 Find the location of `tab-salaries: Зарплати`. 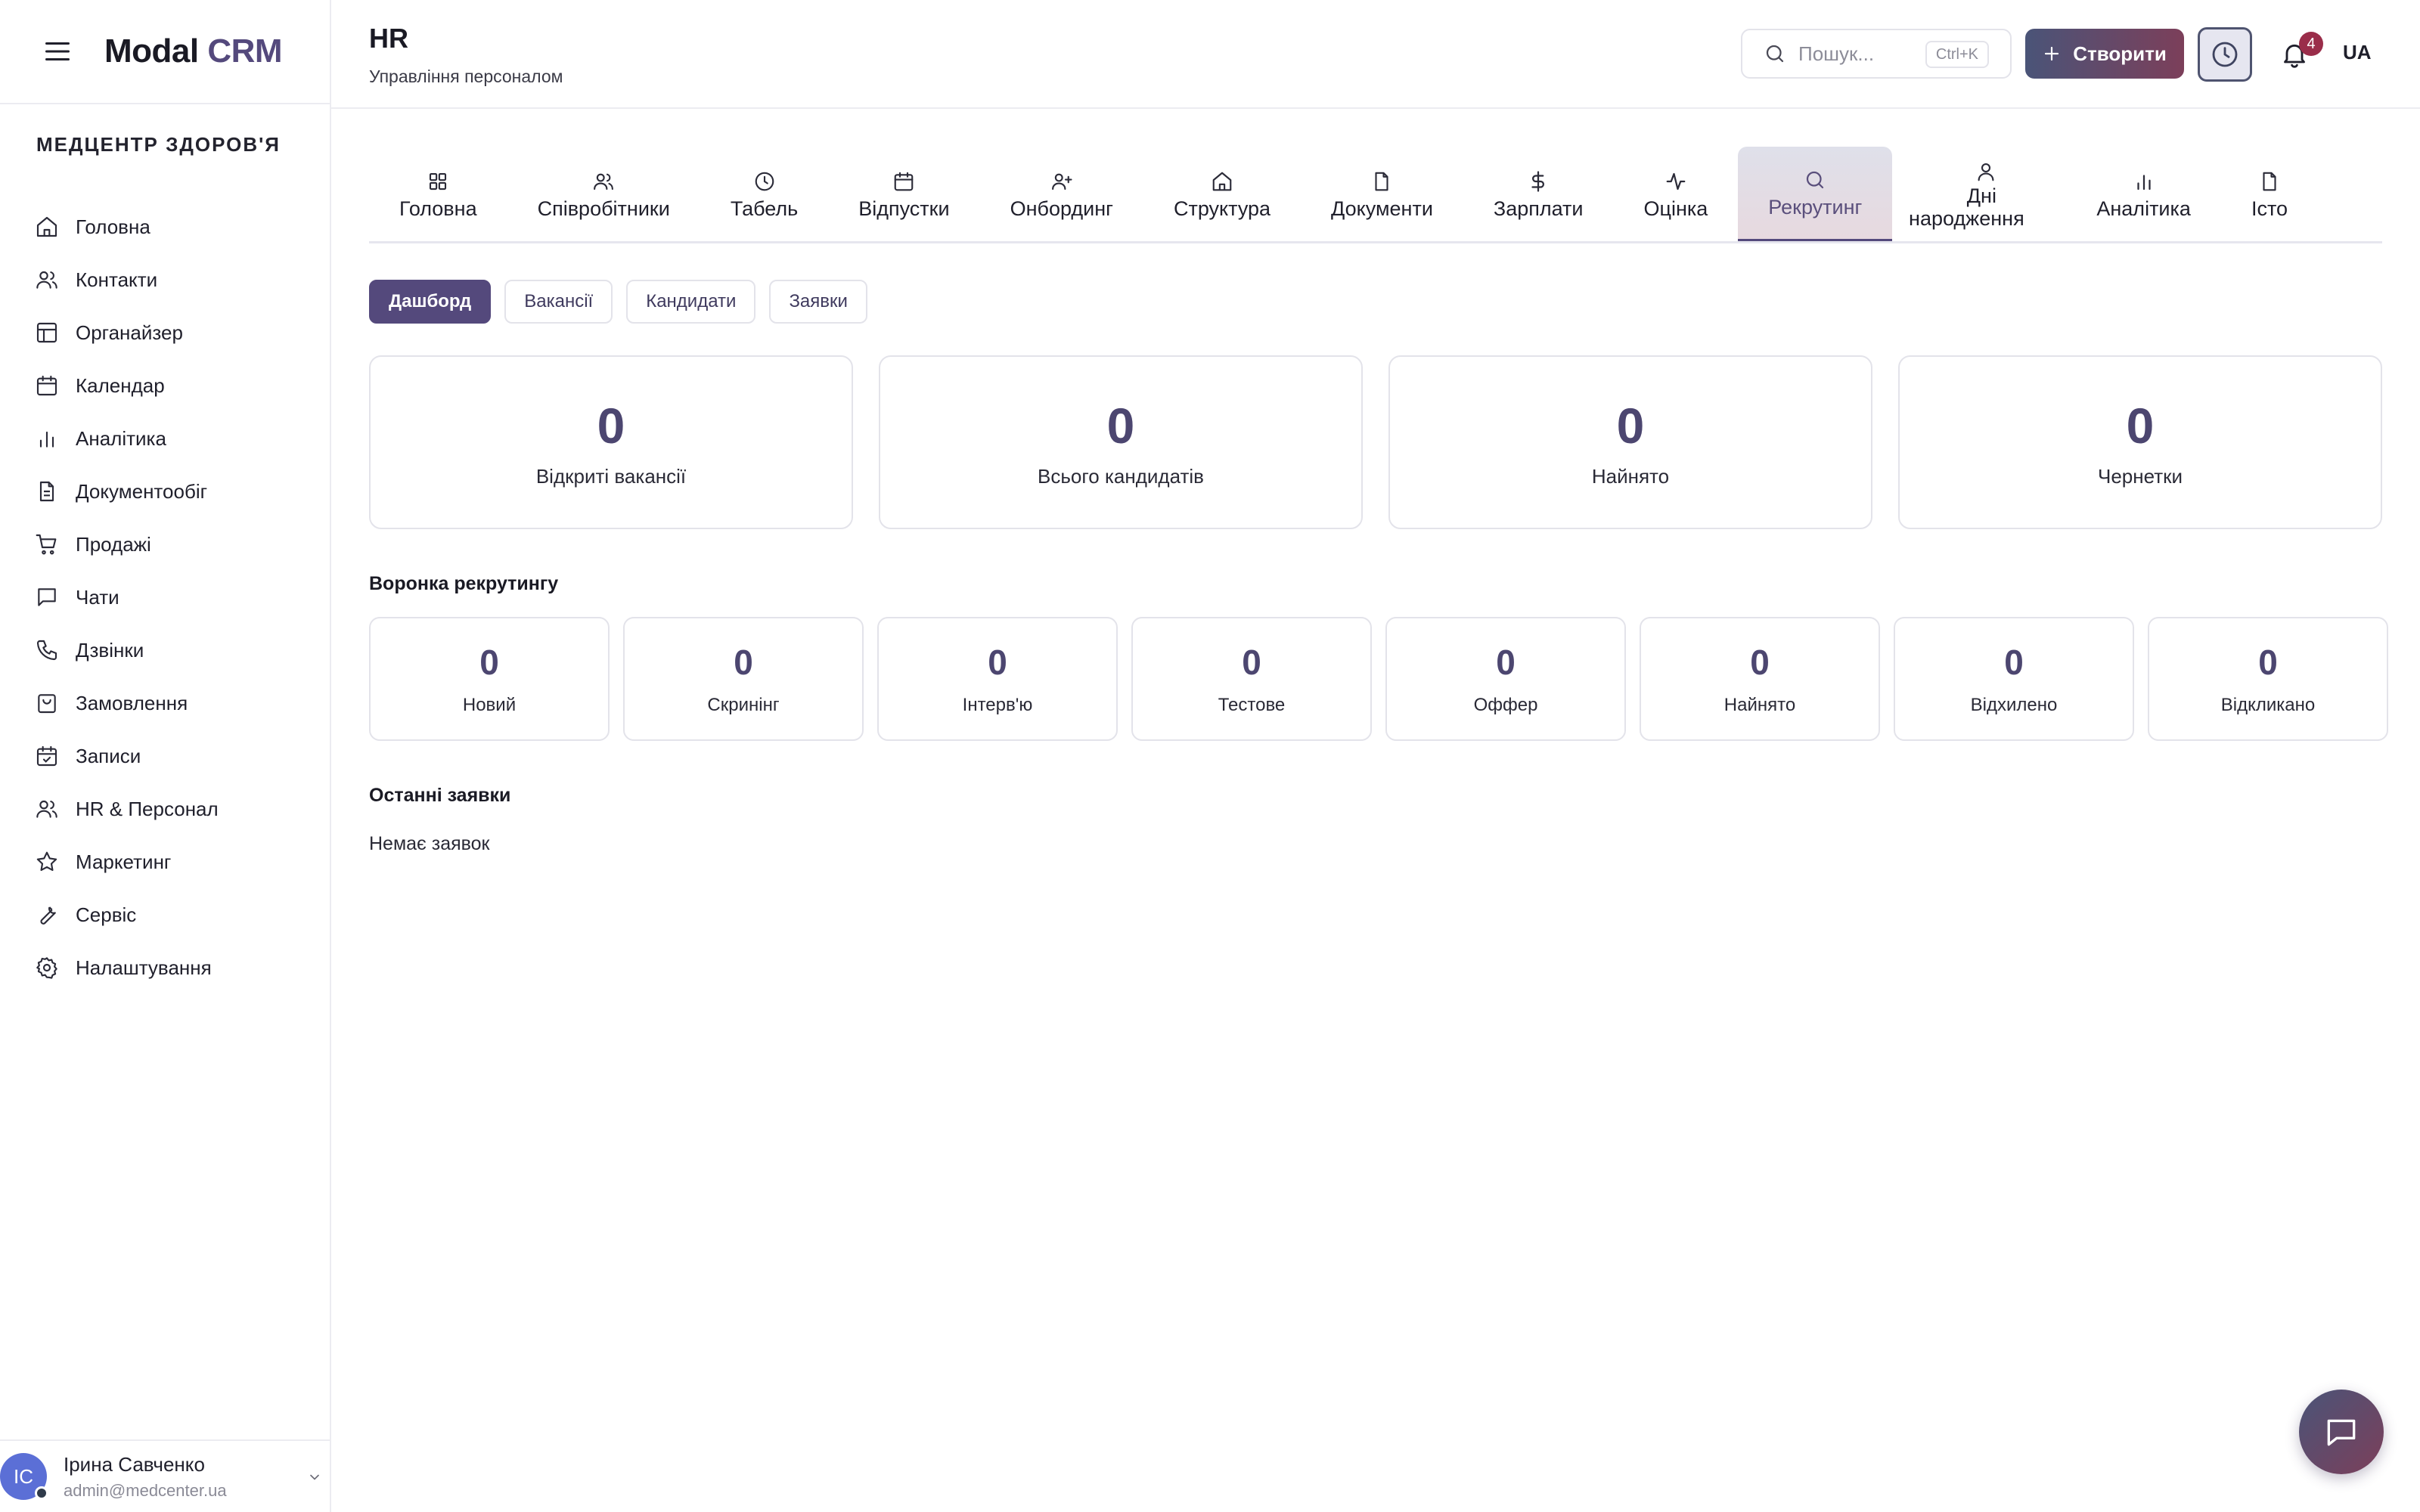

tab-salaries: Зарплати is located at coordinates (1538, 194).